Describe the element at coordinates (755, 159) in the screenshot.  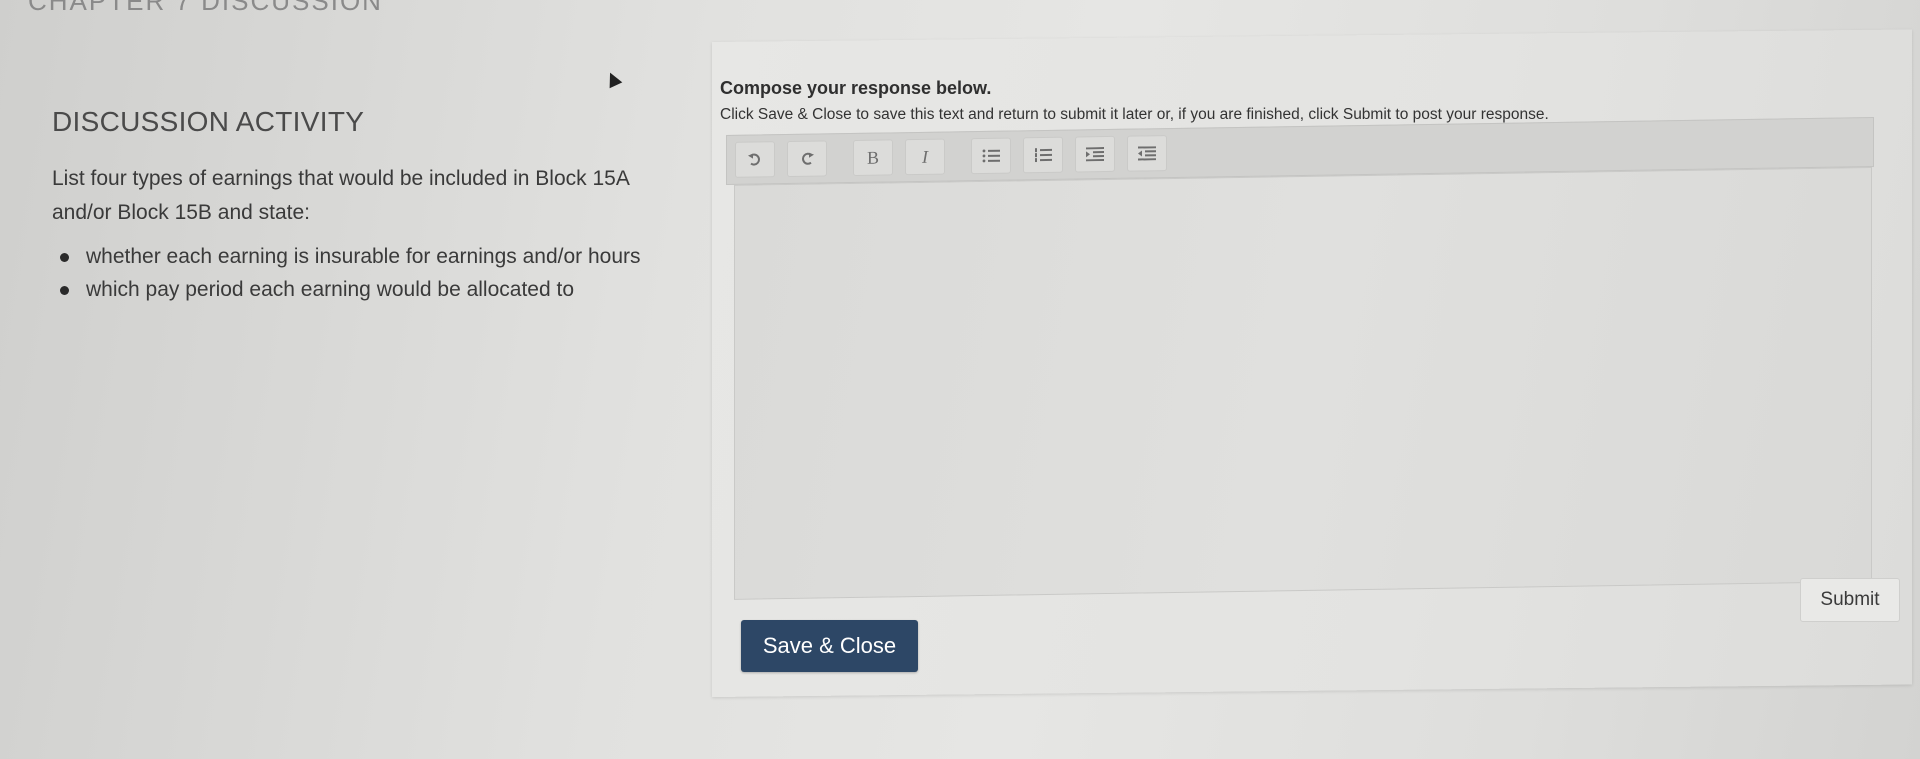
I see `undo-icon` at that location.